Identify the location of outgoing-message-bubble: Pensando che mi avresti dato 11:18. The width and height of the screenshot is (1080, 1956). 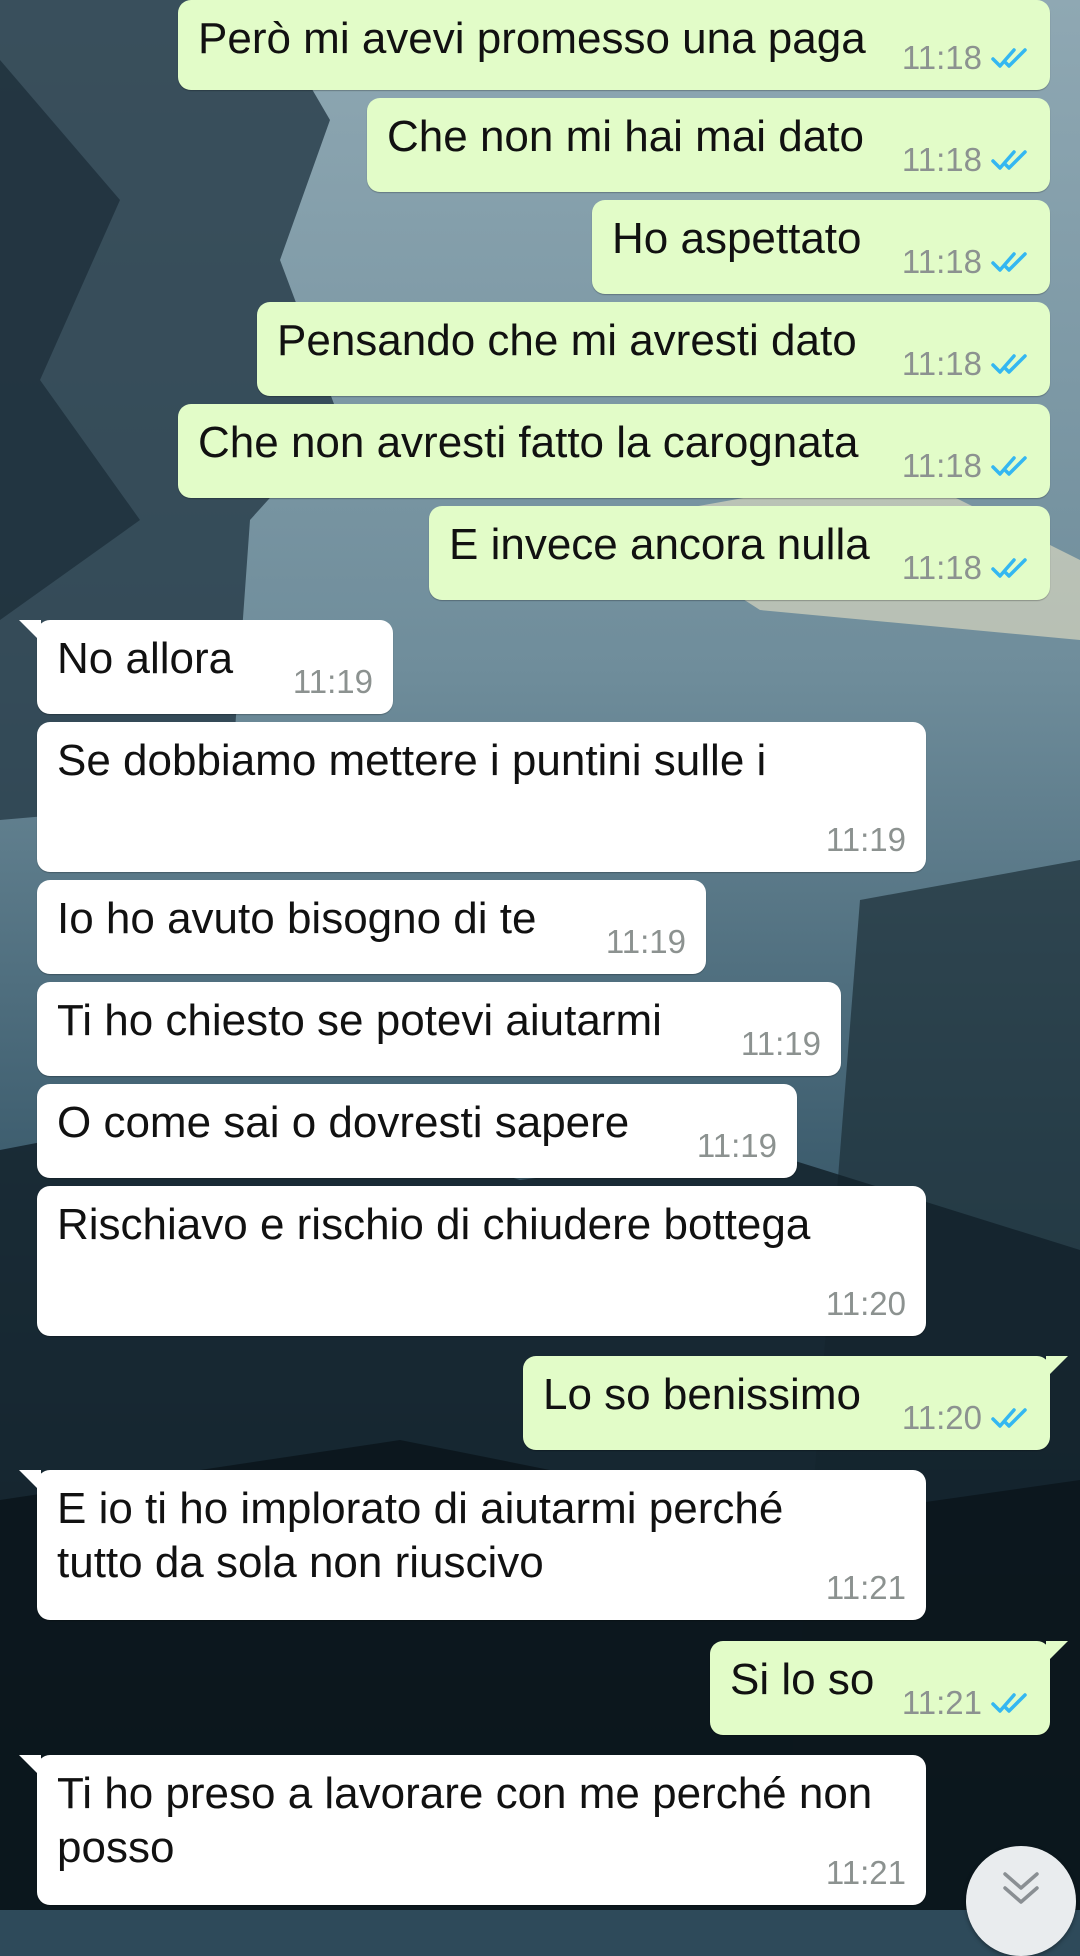
(653, 349).